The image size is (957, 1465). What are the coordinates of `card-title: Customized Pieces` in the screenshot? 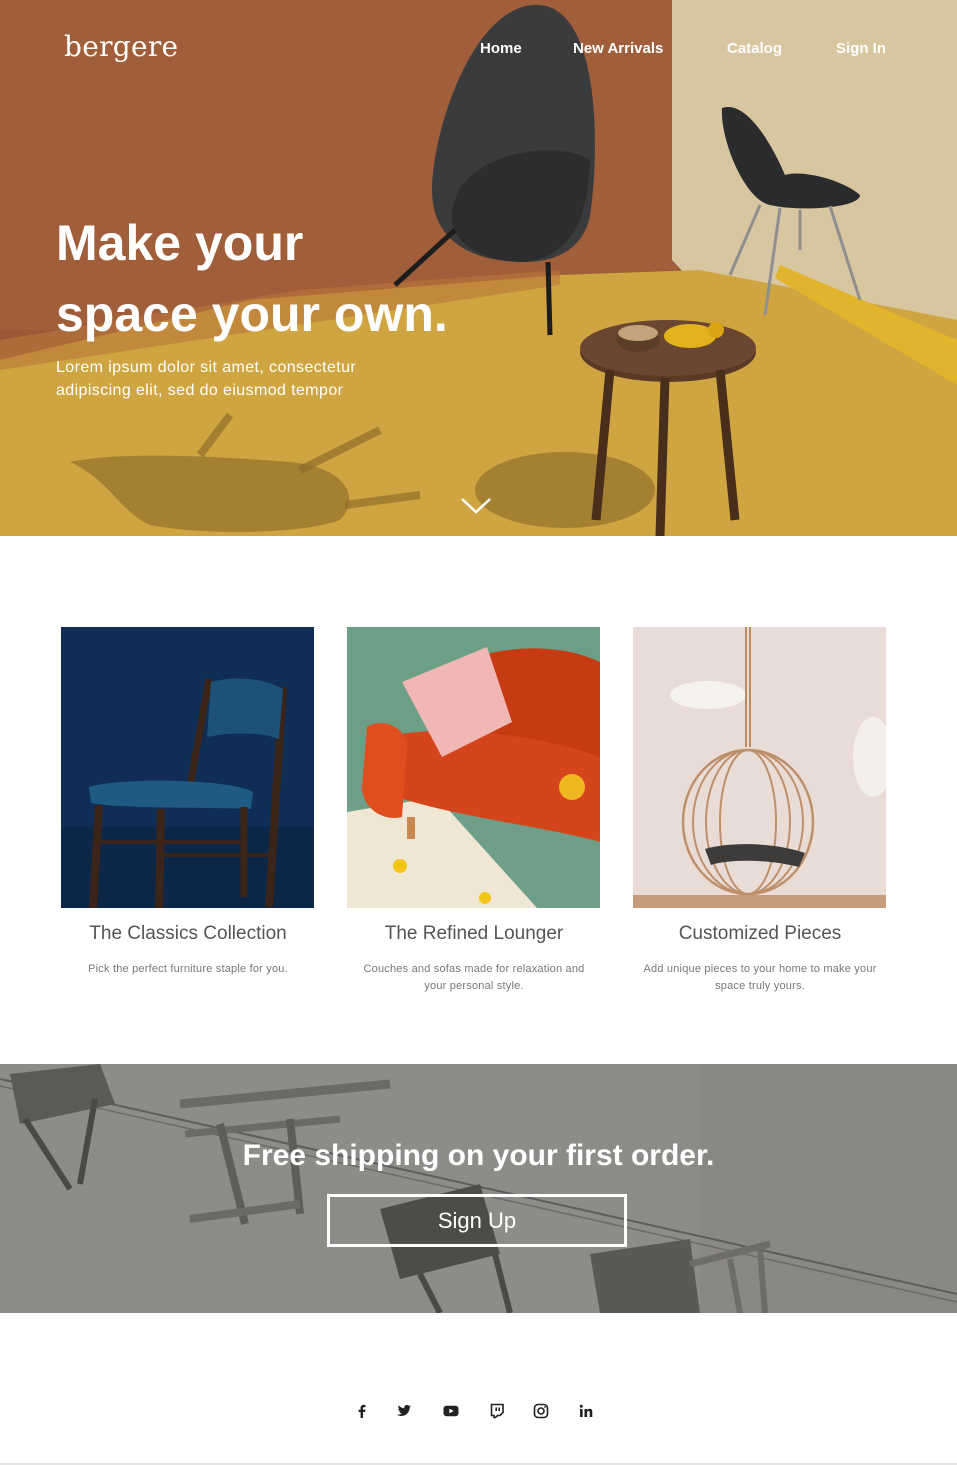 It's located at (760, 933).